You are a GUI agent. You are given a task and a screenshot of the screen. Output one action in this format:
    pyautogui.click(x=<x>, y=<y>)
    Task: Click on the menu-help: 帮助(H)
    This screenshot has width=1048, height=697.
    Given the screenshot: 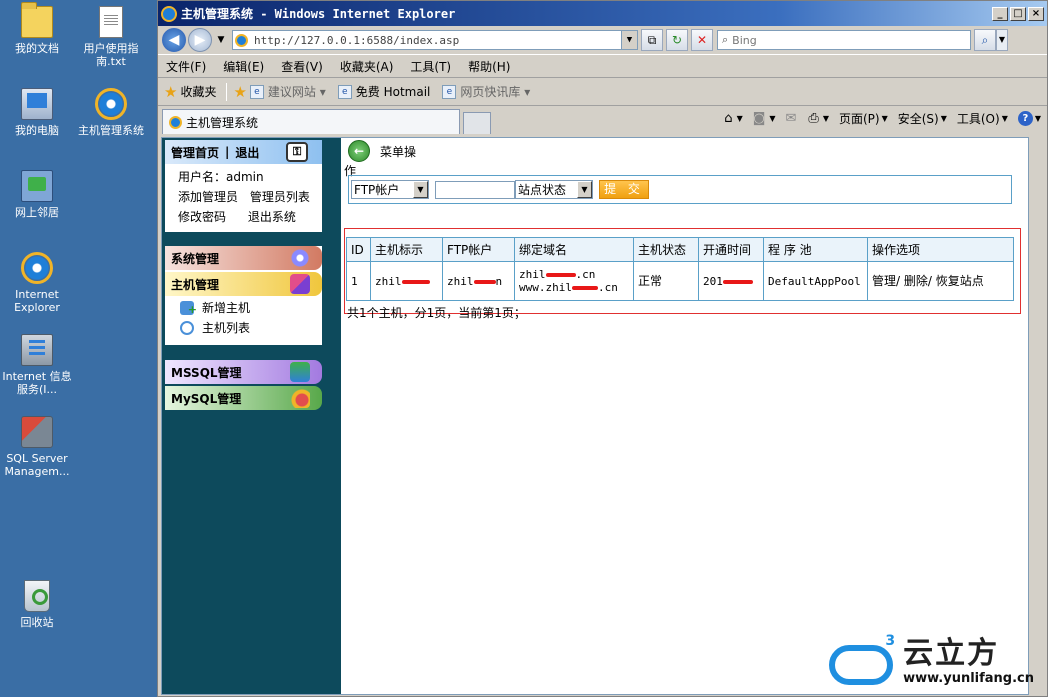 What is the action you would take?
    pyautogui.click(x=489, y=66)
    